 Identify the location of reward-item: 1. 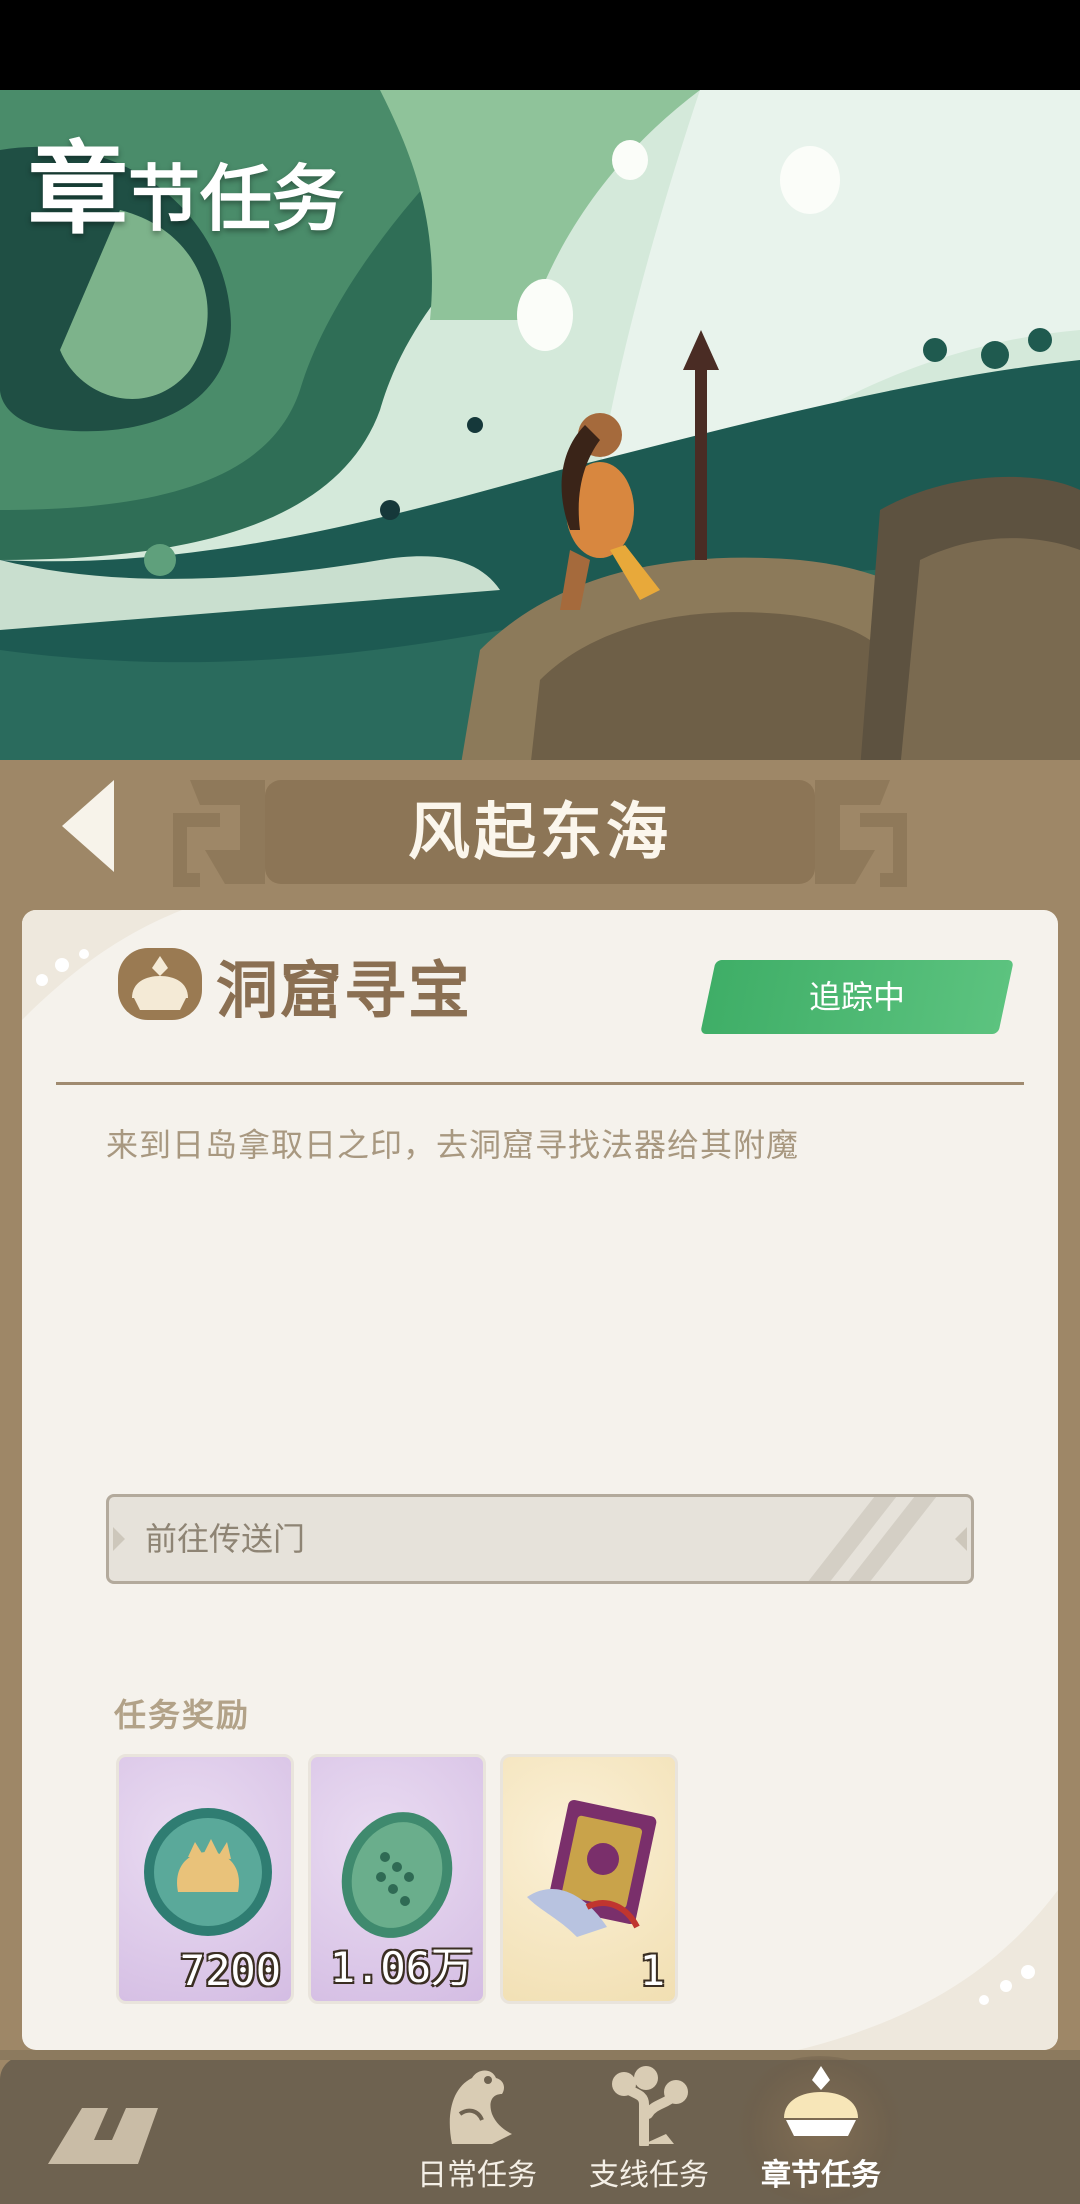
(589, 1879).